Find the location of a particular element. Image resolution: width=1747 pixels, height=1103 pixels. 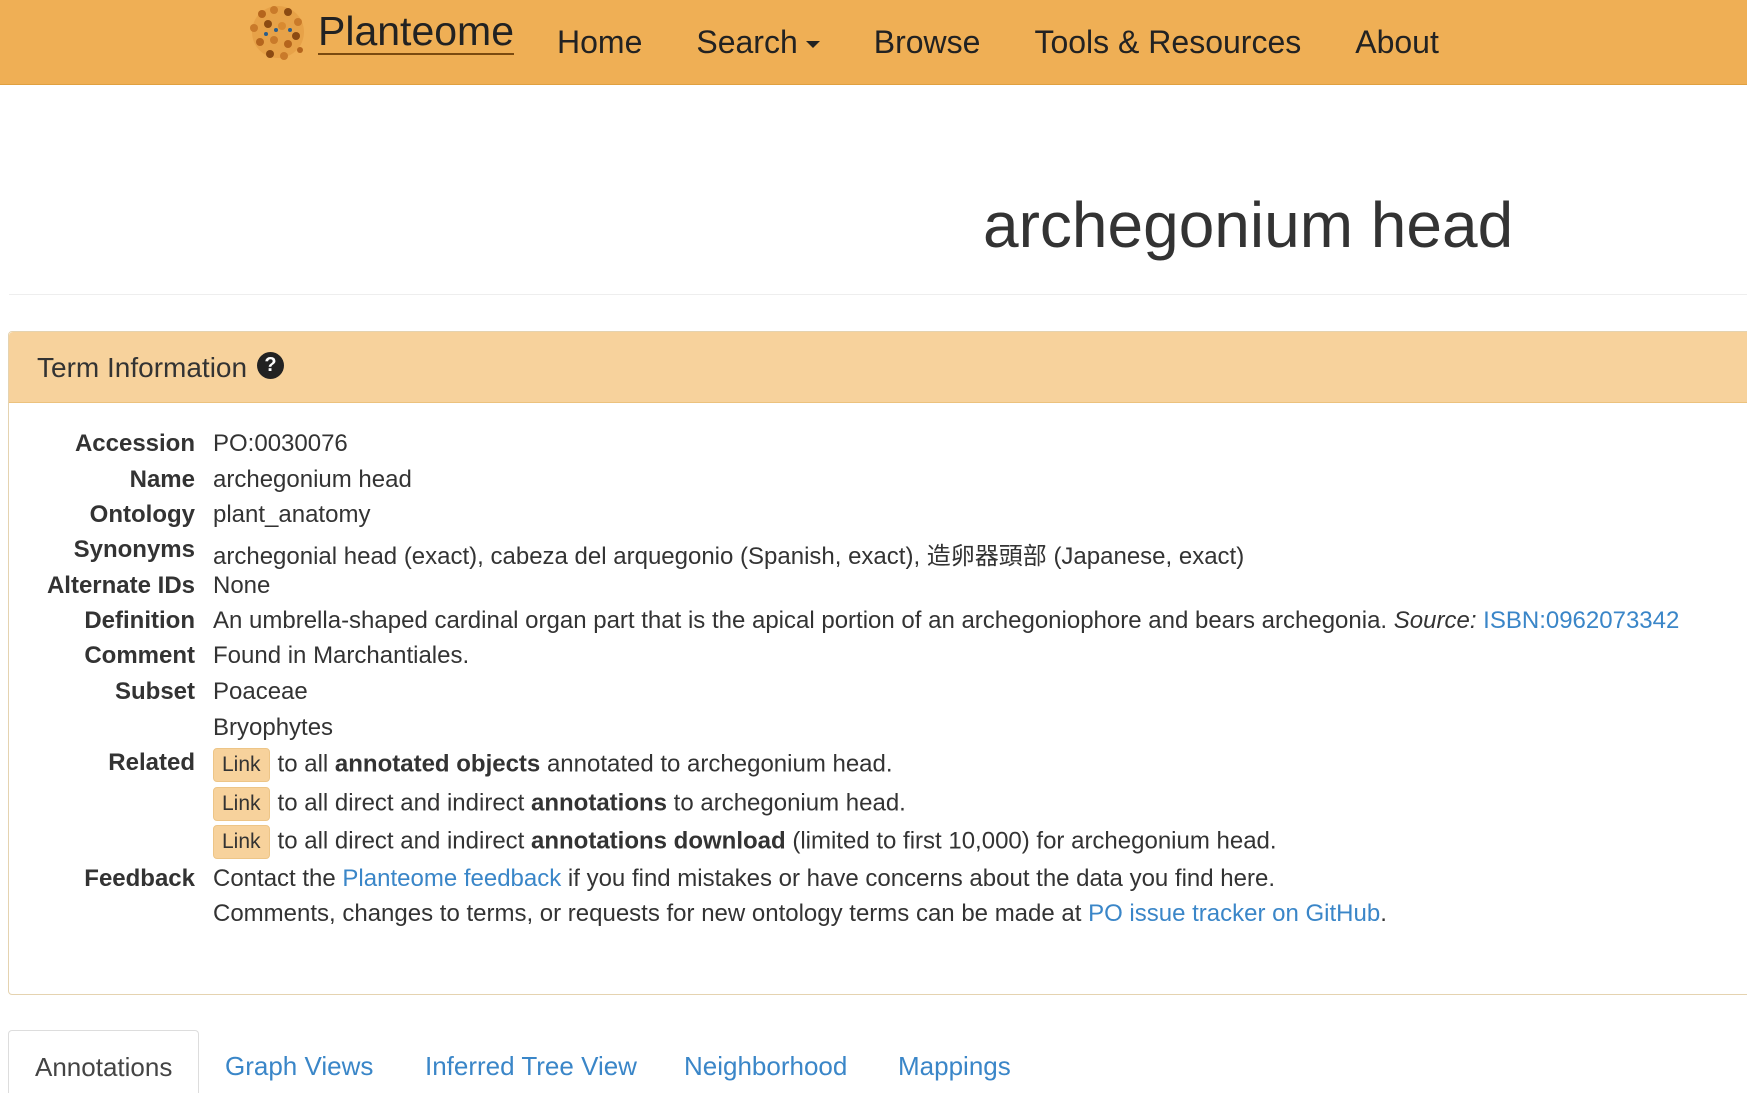

nav-search-label: Search is located at coordinates (747, 41).